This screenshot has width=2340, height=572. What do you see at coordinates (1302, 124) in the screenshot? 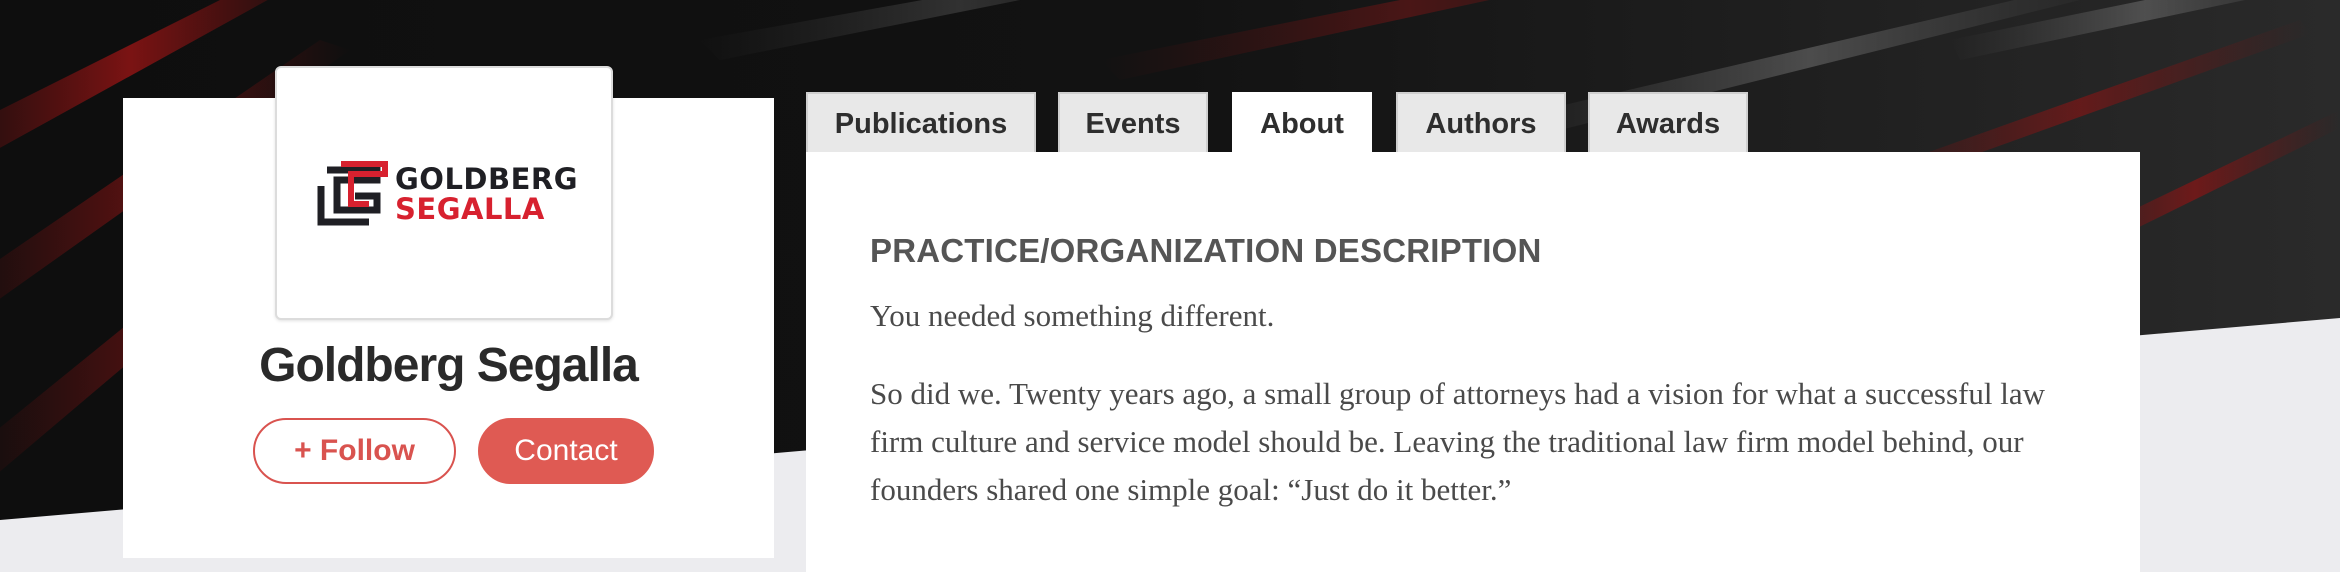
I see `tab-about: About` at bounding box center [1302, 124].